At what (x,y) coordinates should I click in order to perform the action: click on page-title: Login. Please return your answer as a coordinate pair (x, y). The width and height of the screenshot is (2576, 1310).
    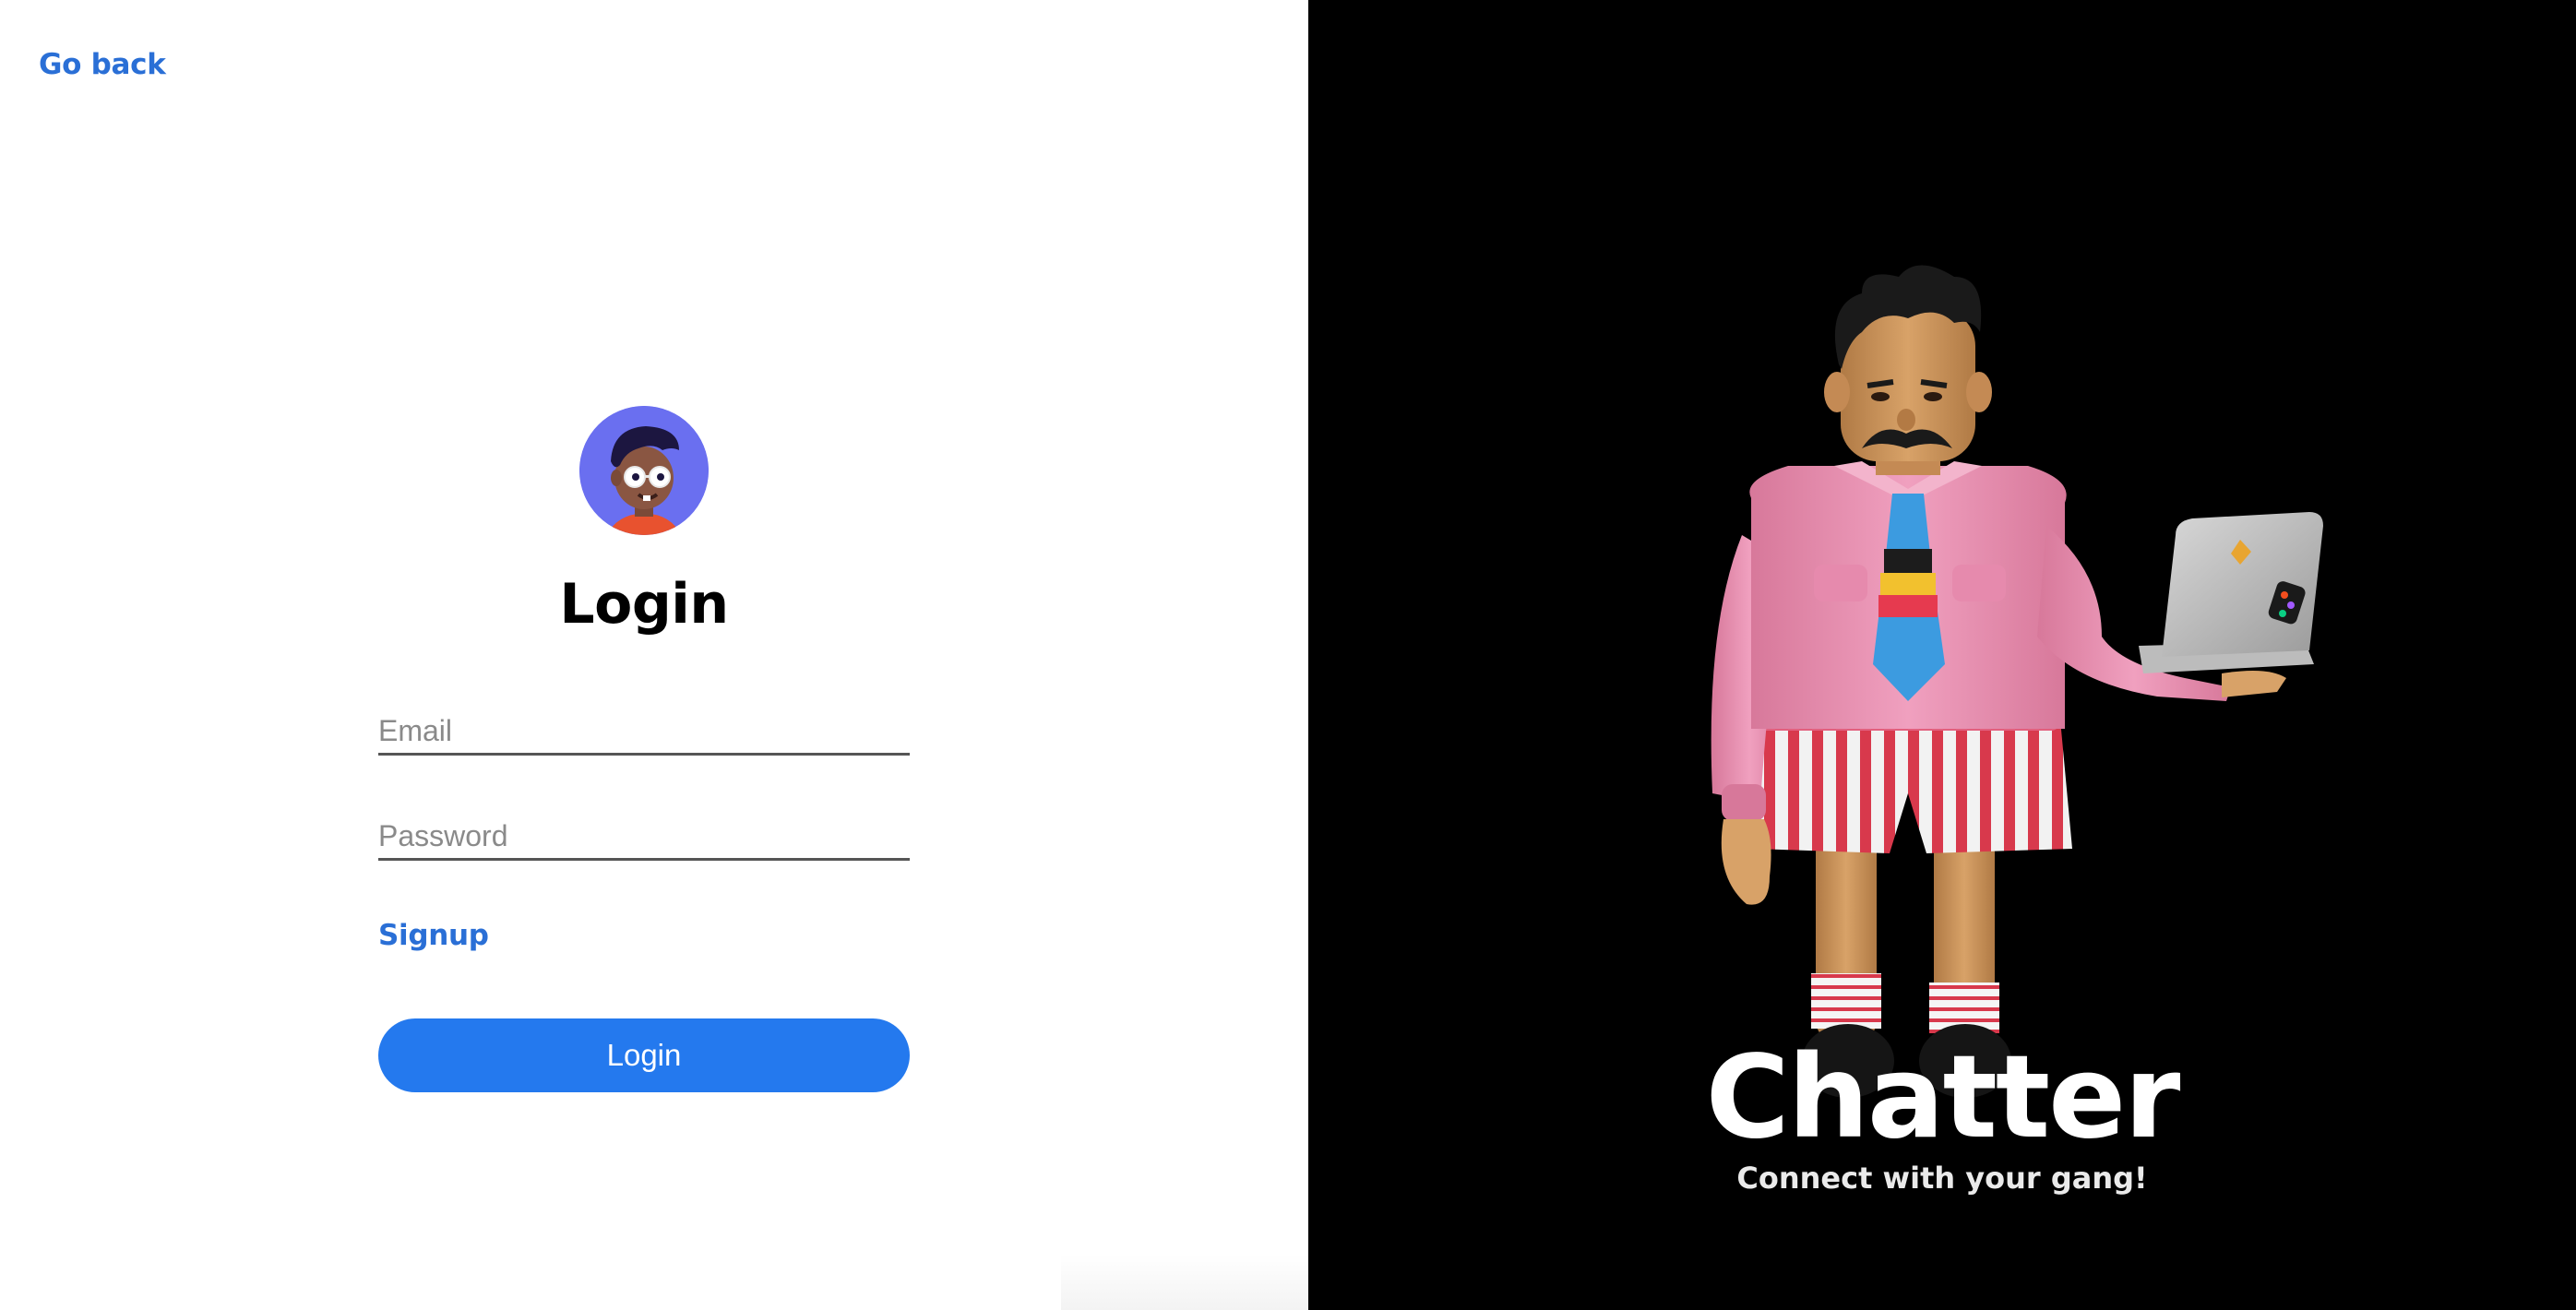
    Looking at the image, I should click on (644, 604).